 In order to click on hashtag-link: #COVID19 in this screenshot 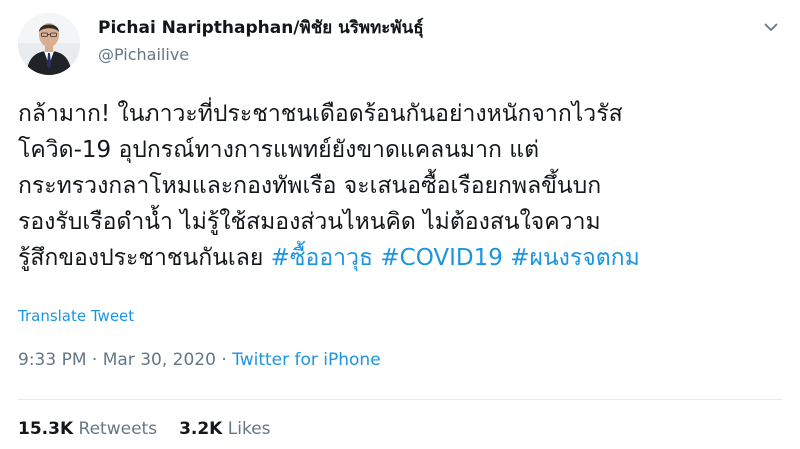, I will do `click(441, 258)`.